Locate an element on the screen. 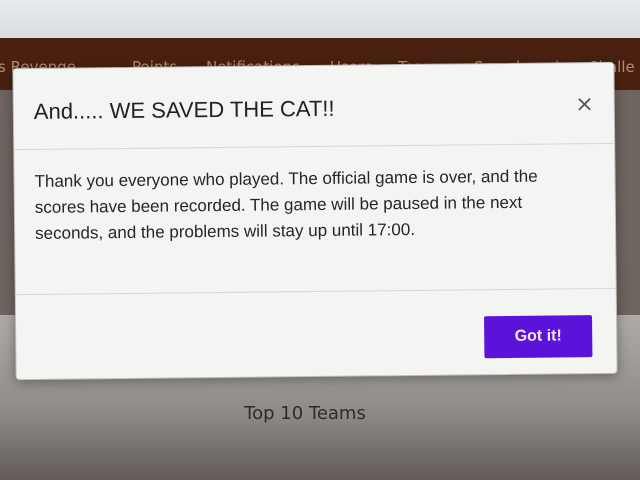  got-it-button: Got it! is located at coordinates (538, 337).